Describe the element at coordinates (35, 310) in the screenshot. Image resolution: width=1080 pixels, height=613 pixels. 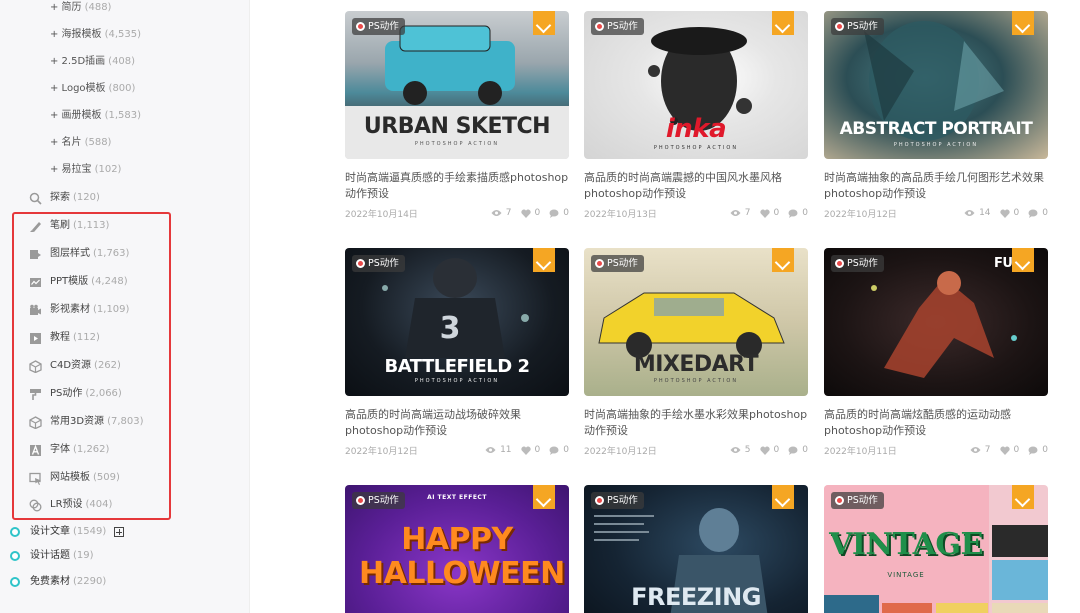
I see `video-camera-icon` at that location.